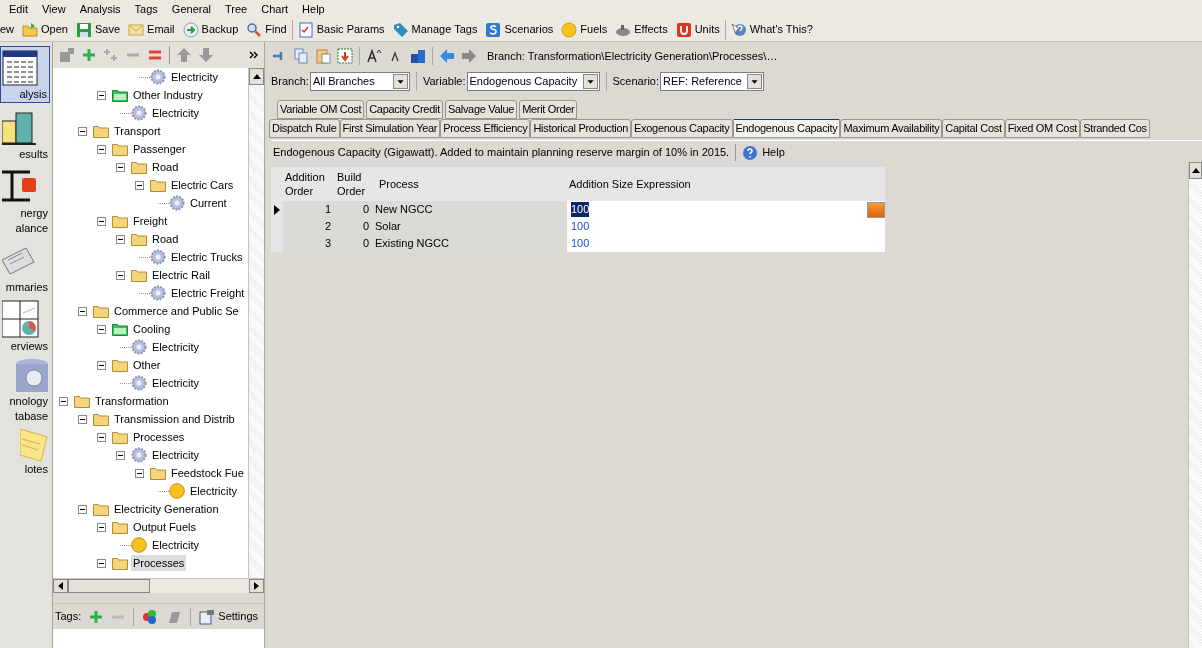  I want to click on tree-node: Electric Cars, so click(202, 185).